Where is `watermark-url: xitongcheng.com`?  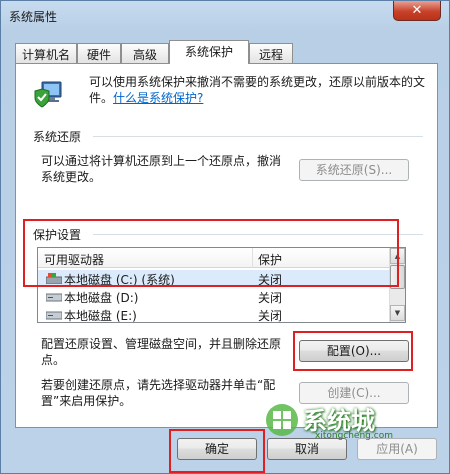 watermark-url: xitongcheng.com is located at coordinates (354, 436).